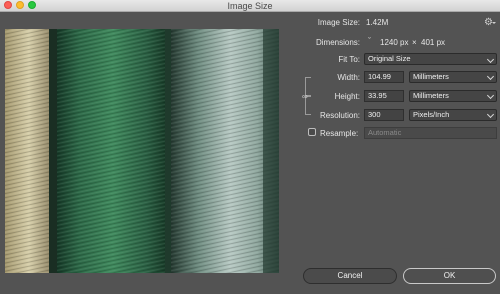 This screenshot has width=500, height=294. I want to click on fit-to-select: Original Size, so click(430, 59).